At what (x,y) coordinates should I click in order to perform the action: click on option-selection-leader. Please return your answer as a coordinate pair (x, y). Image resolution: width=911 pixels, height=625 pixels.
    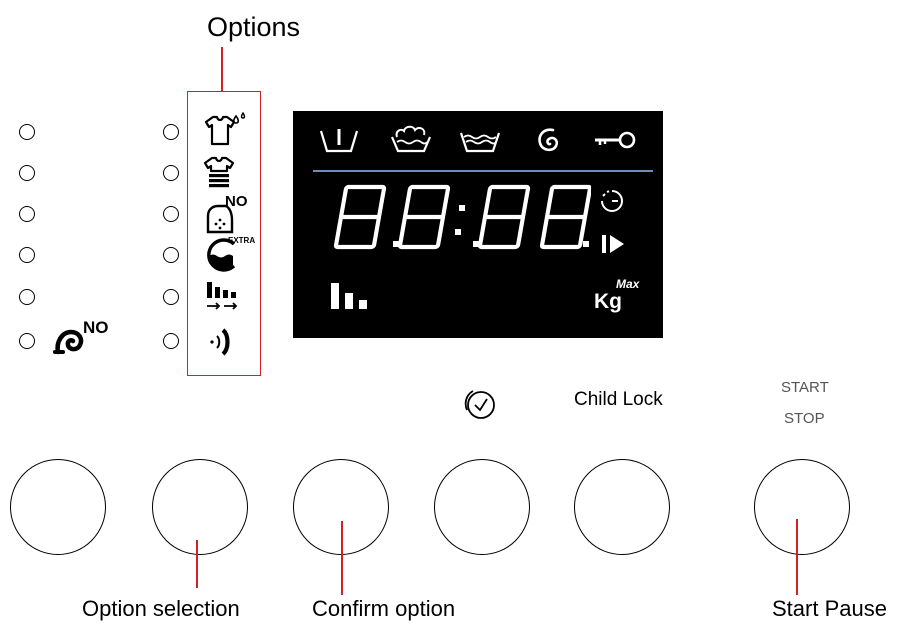
    Looking at the image, I should click on (197, 564).